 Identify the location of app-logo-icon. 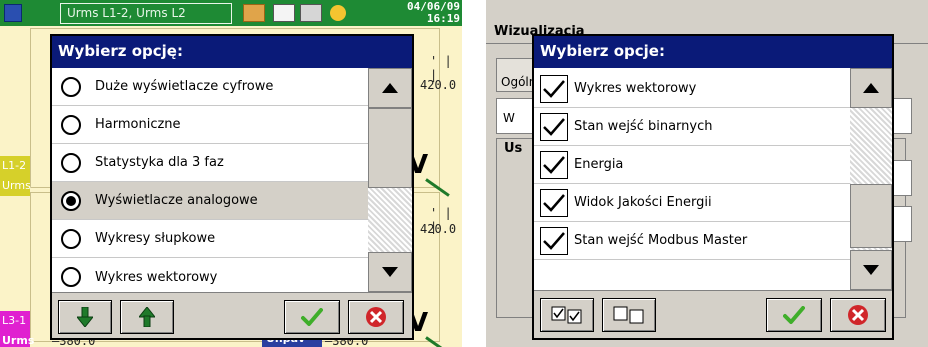
(13, 13).